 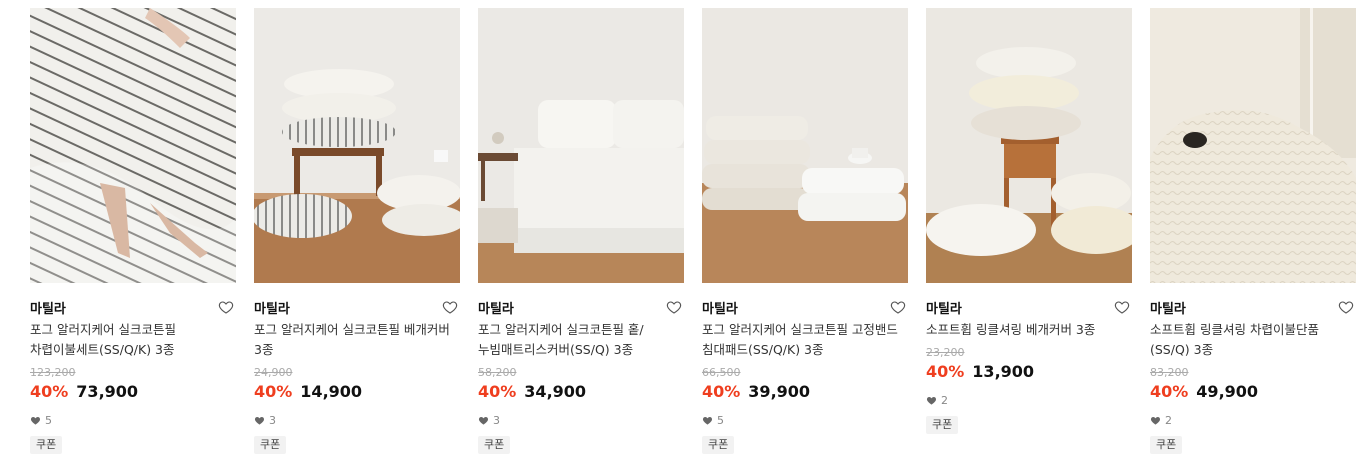 What do you see at coordinates (1029, 330) in the screenshot?
I see `product-title: 소프트휩 링클셔링 베개커버 3종` at bounding box center [1029, 330].